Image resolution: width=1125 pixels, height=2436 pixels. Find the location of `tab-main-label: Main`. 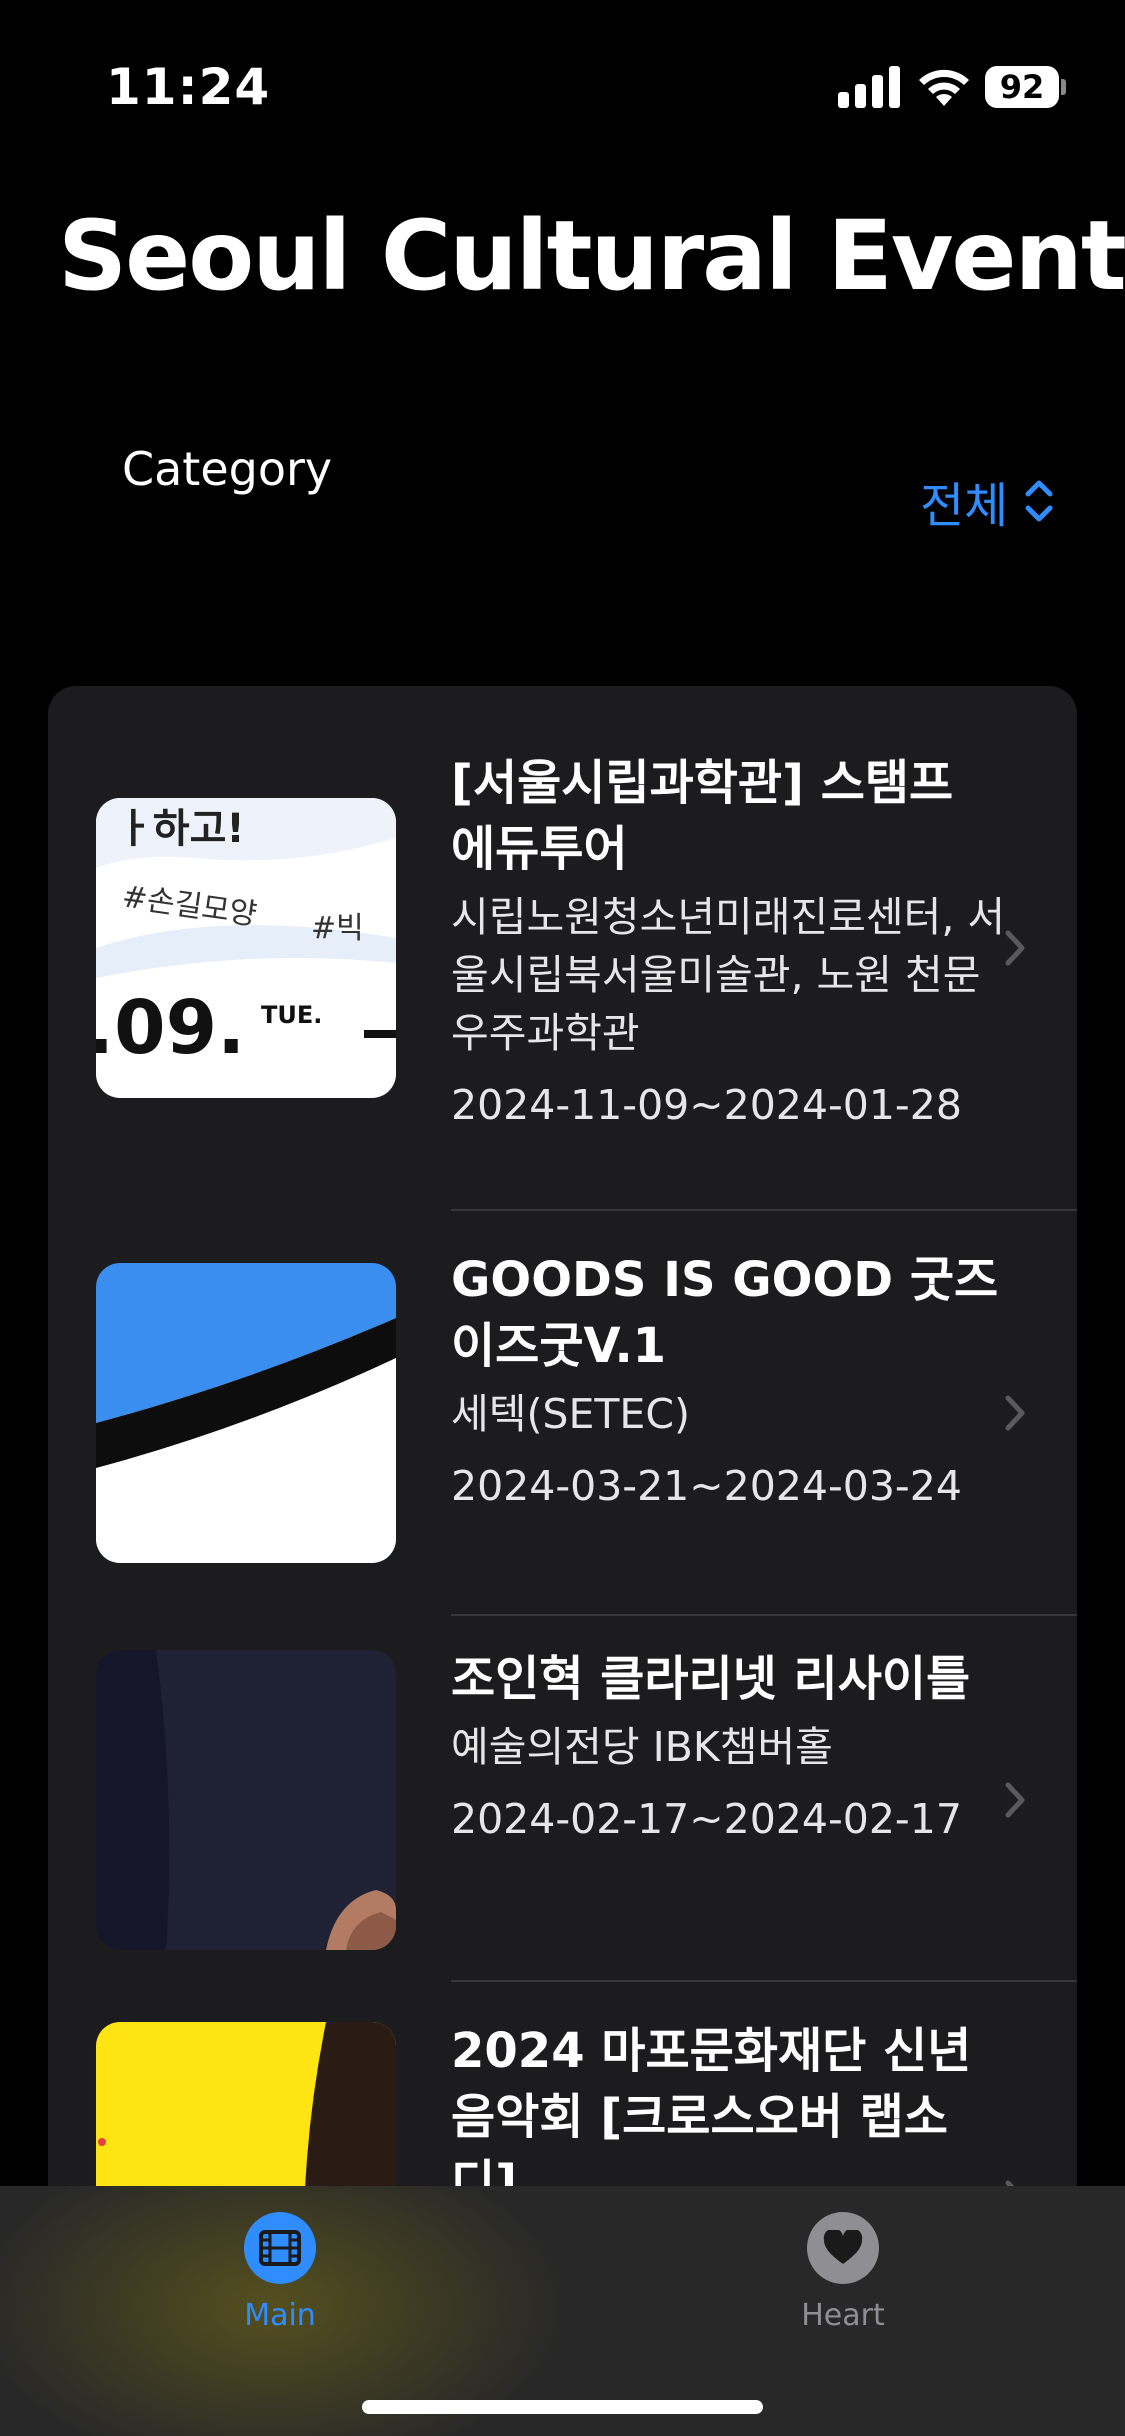

tab-main-label: Main is located at coordinates (280, 2315).